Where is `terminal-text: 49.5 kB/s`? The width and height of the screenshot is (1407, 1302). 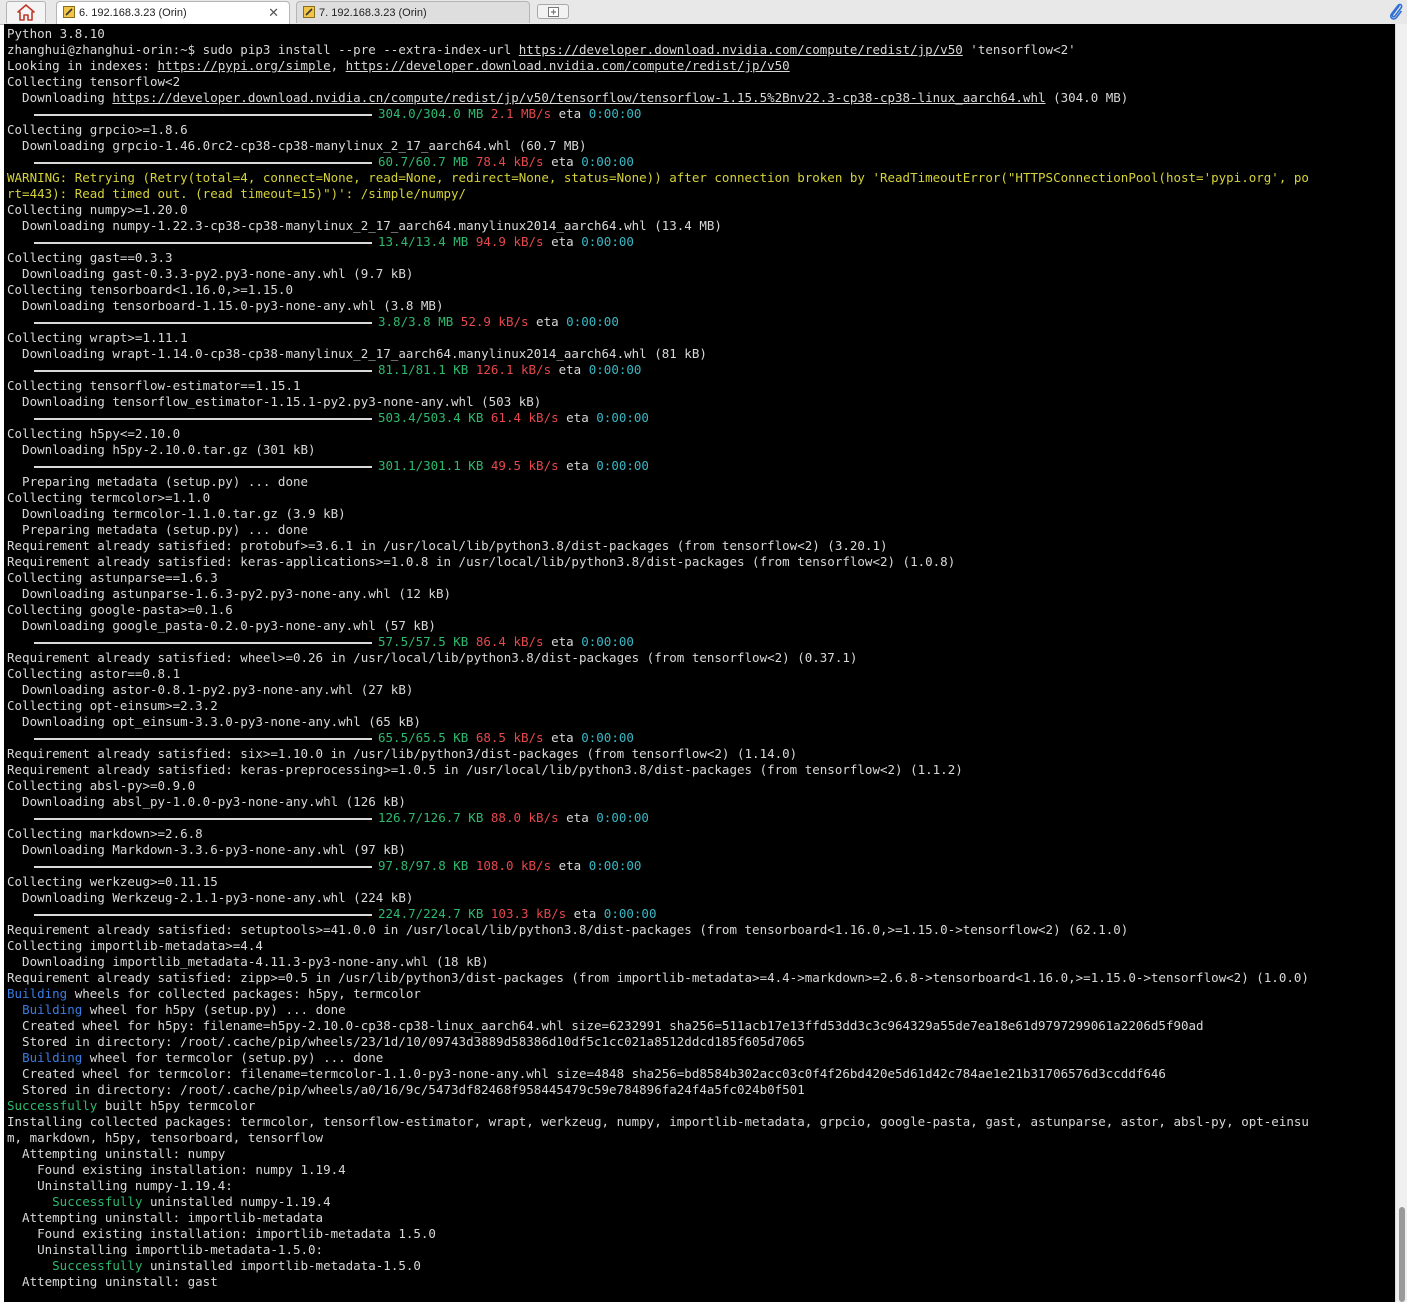
terminal-text: 49.5 kB/s is located at coordinates (524, 465).